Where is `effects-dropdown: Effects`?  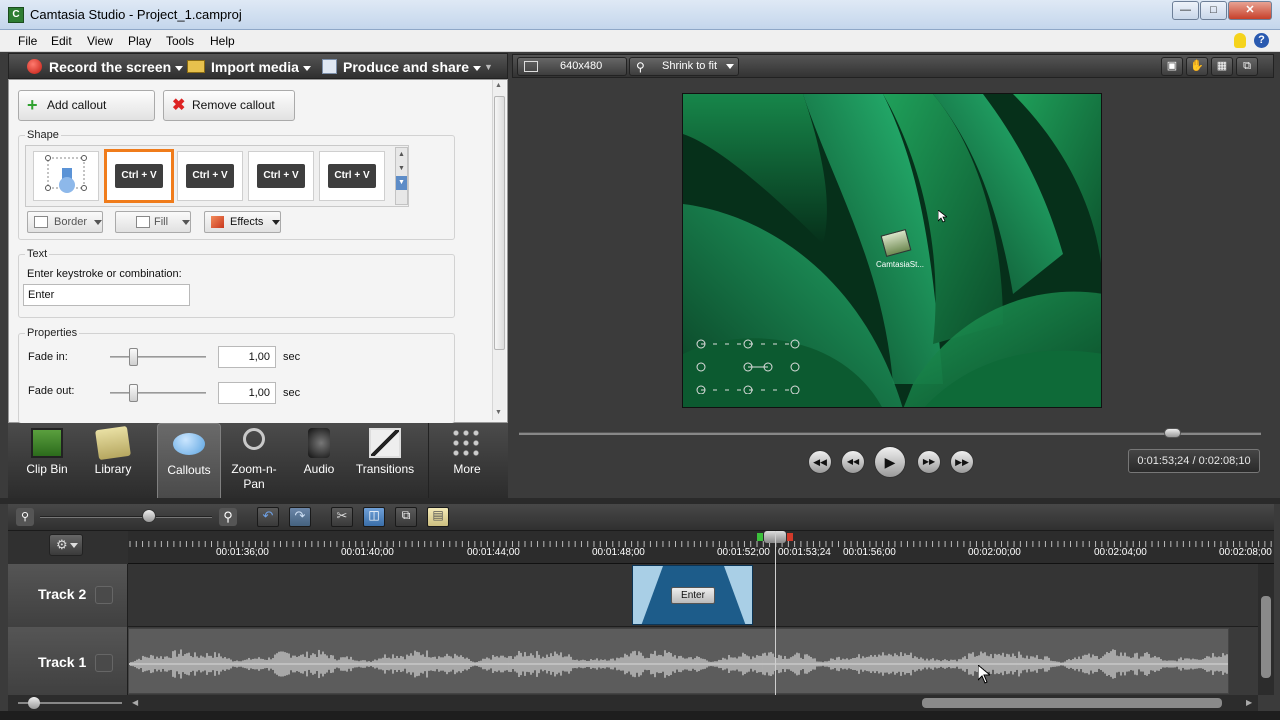 effects-dropdown: Effects is located at coordinates (242, 222).